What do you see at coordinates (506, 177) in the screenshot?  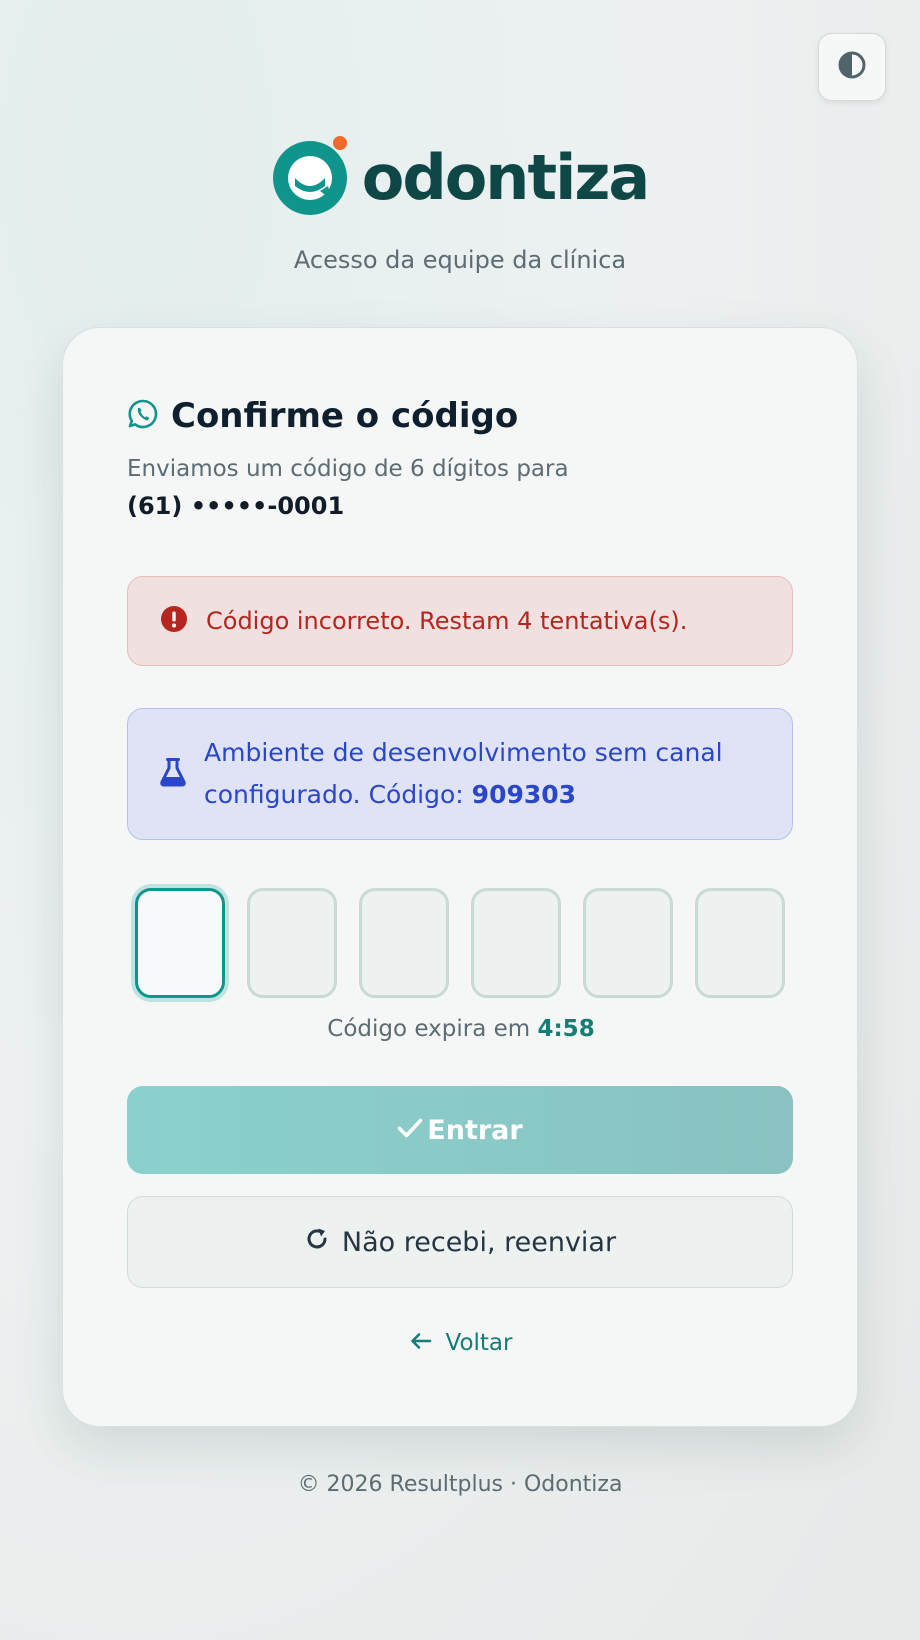 I see `brand-name: odontiza` at bounding box center [506, 177].